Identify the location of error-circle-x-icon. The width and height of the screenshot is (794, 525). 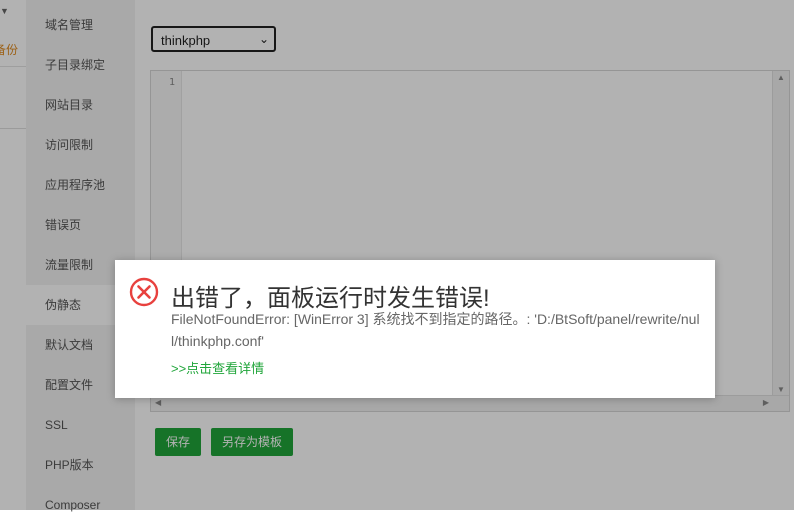
(144, 292).